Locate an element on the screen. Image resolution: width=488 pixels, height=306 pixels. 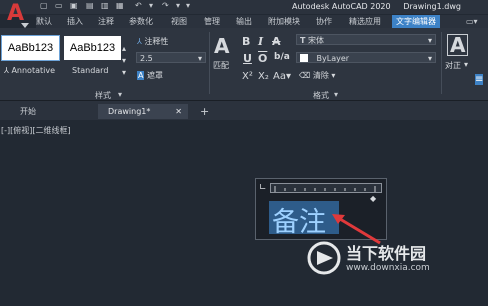
text-ruler is located at coordinates (326, 188).